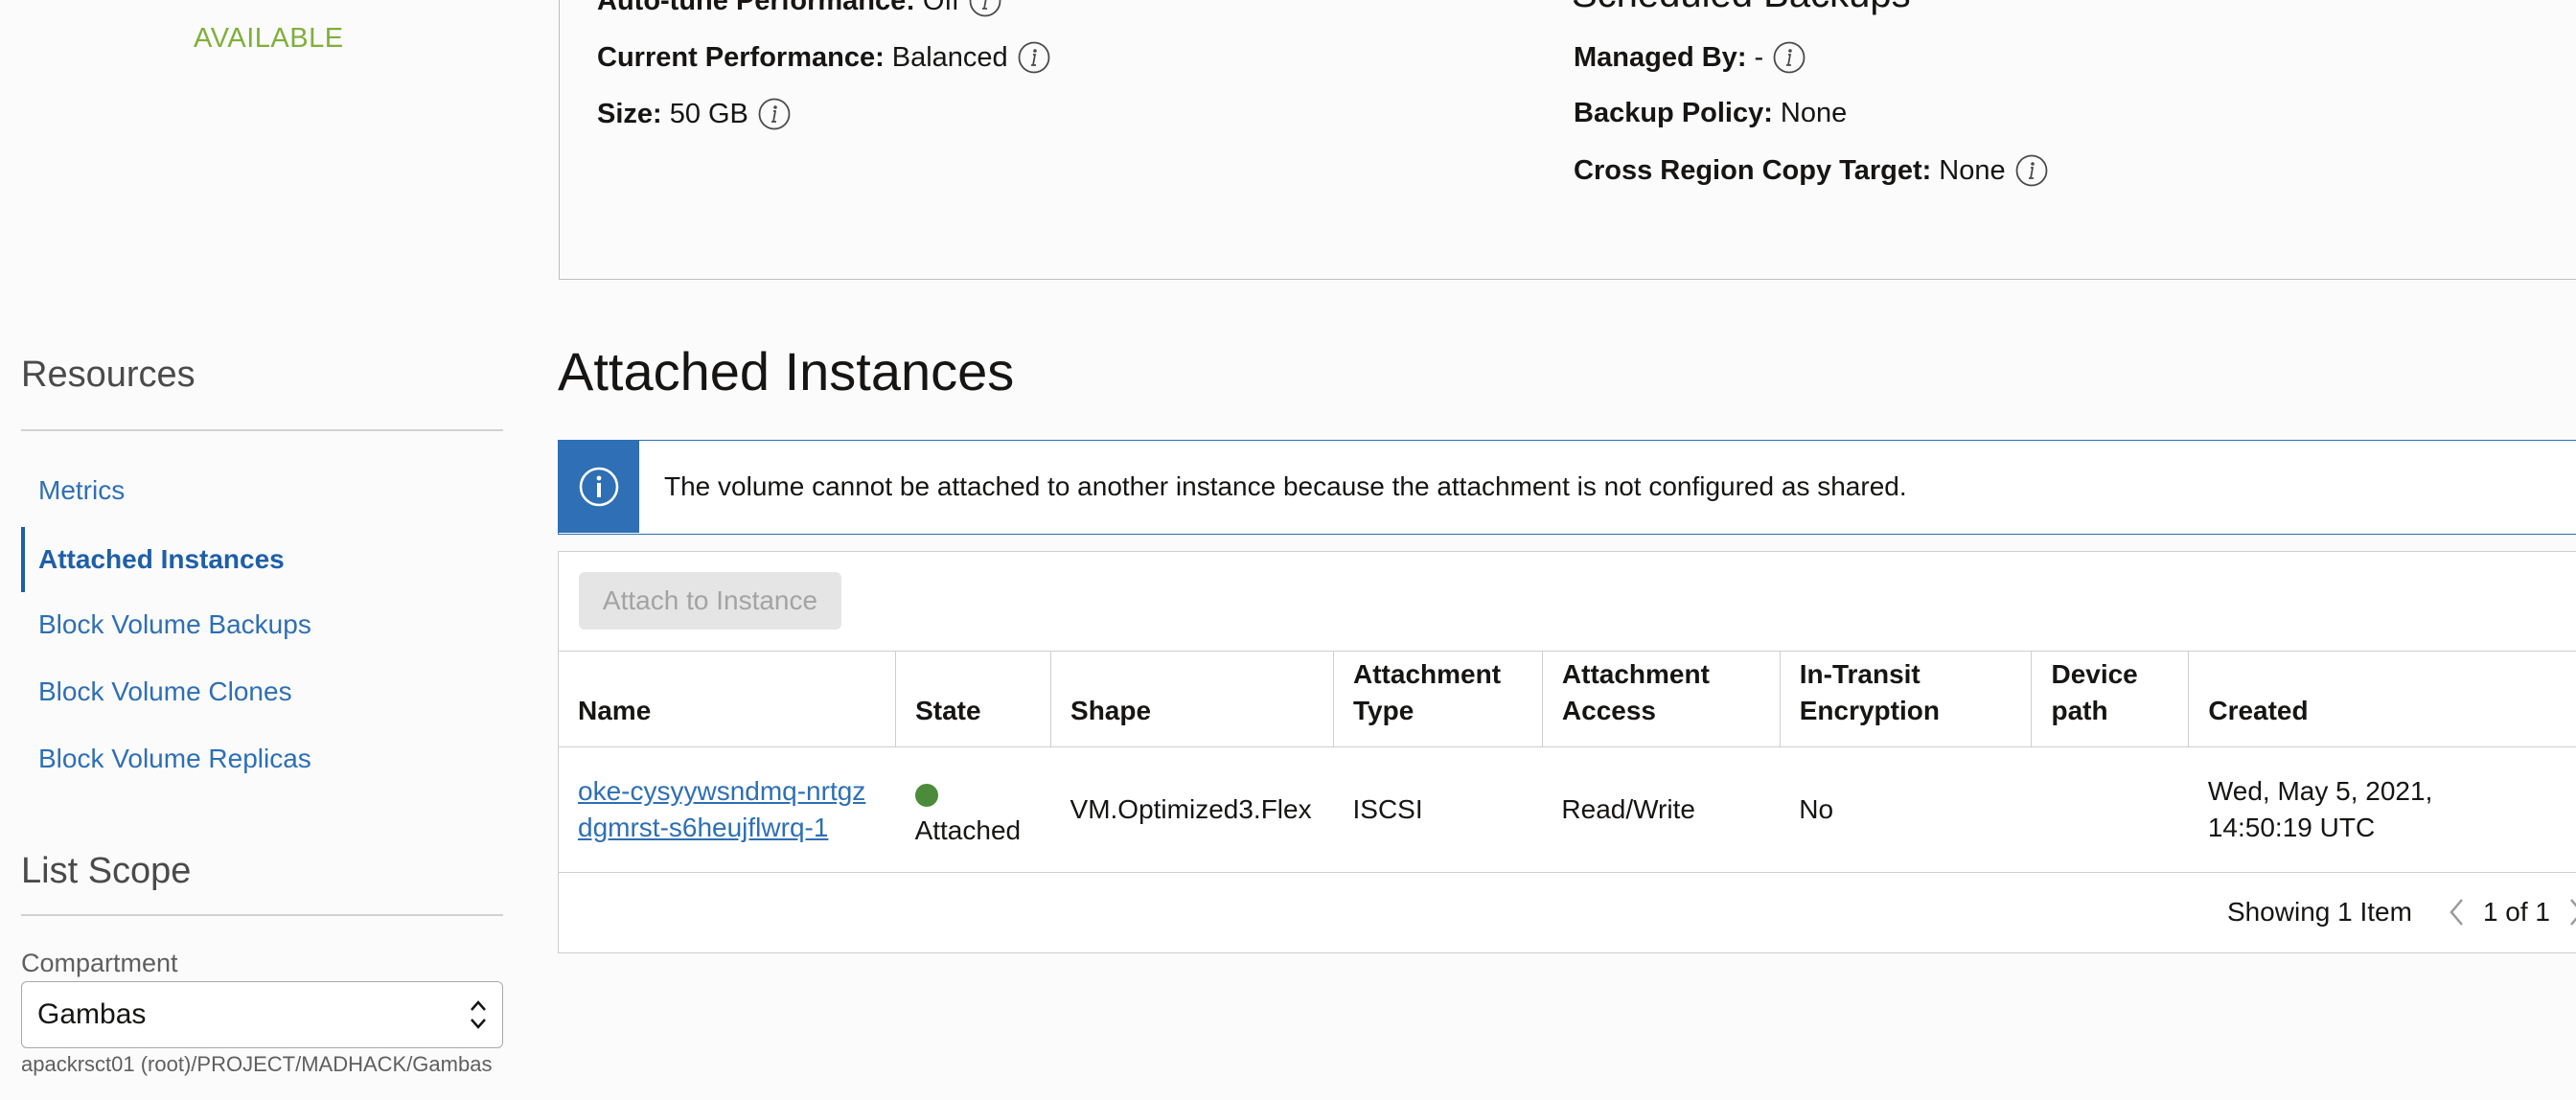  What do you see at coordinates (968, 830) in the screenshot?
I see `state-text: Attached` at bounding box center [968, 830].